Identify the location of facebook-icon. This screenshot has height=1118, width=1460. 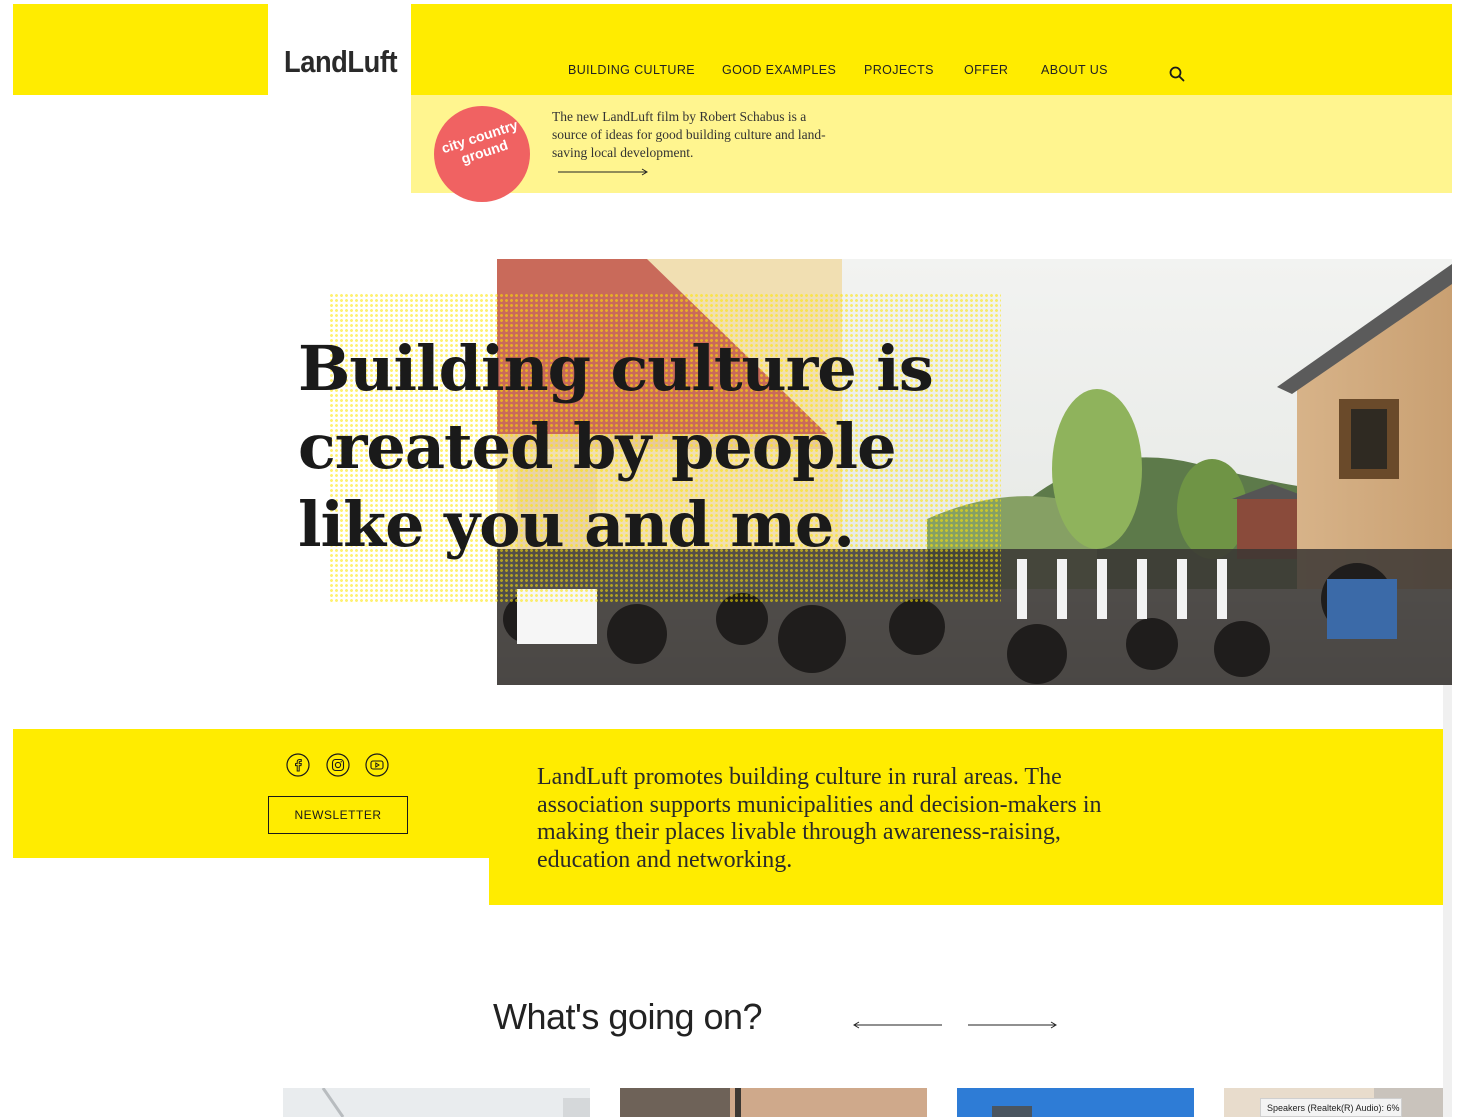
(298, 765).